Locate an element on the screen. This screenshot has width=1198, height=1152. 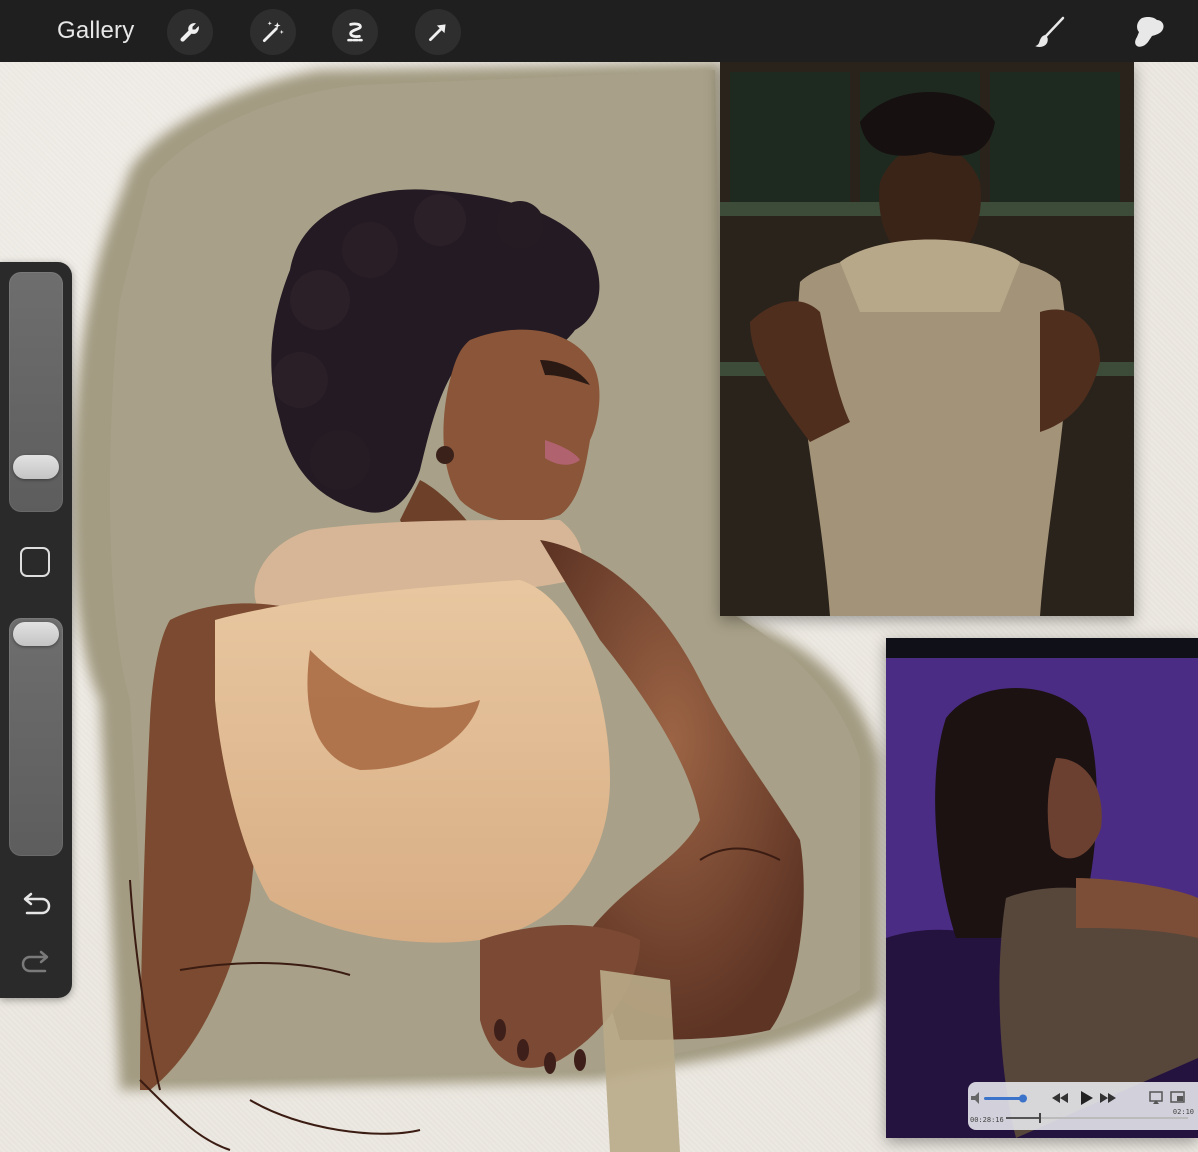
rewind-icon is located at coordinates (1060, 1098).